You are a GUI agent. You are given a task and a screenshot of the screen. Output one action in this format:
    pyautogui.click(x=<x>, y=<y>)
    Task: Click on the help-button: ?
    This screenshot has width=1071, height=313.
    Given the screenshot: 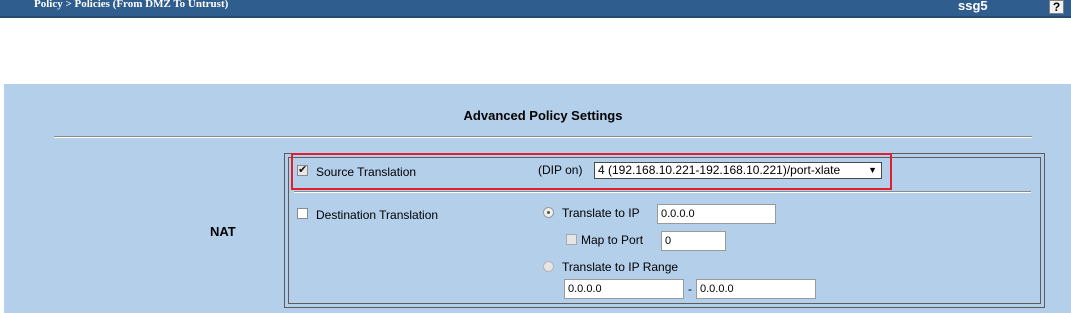 What is the action you would take?
    pyautogui.click(x=1056, y=7)
    